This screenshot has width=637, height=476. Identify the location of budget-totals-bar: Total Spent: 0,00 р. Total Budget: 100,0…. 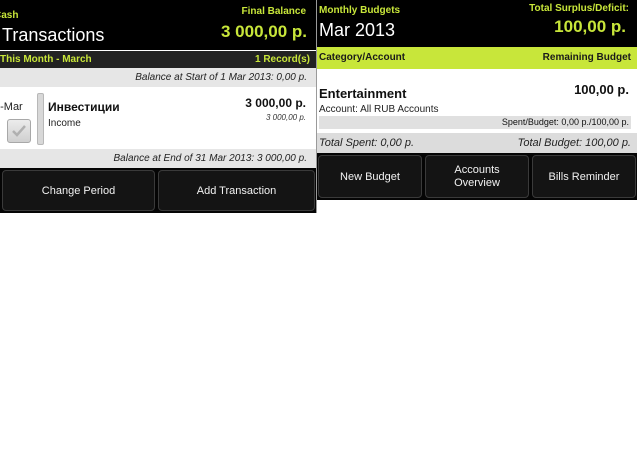
(477, 143).